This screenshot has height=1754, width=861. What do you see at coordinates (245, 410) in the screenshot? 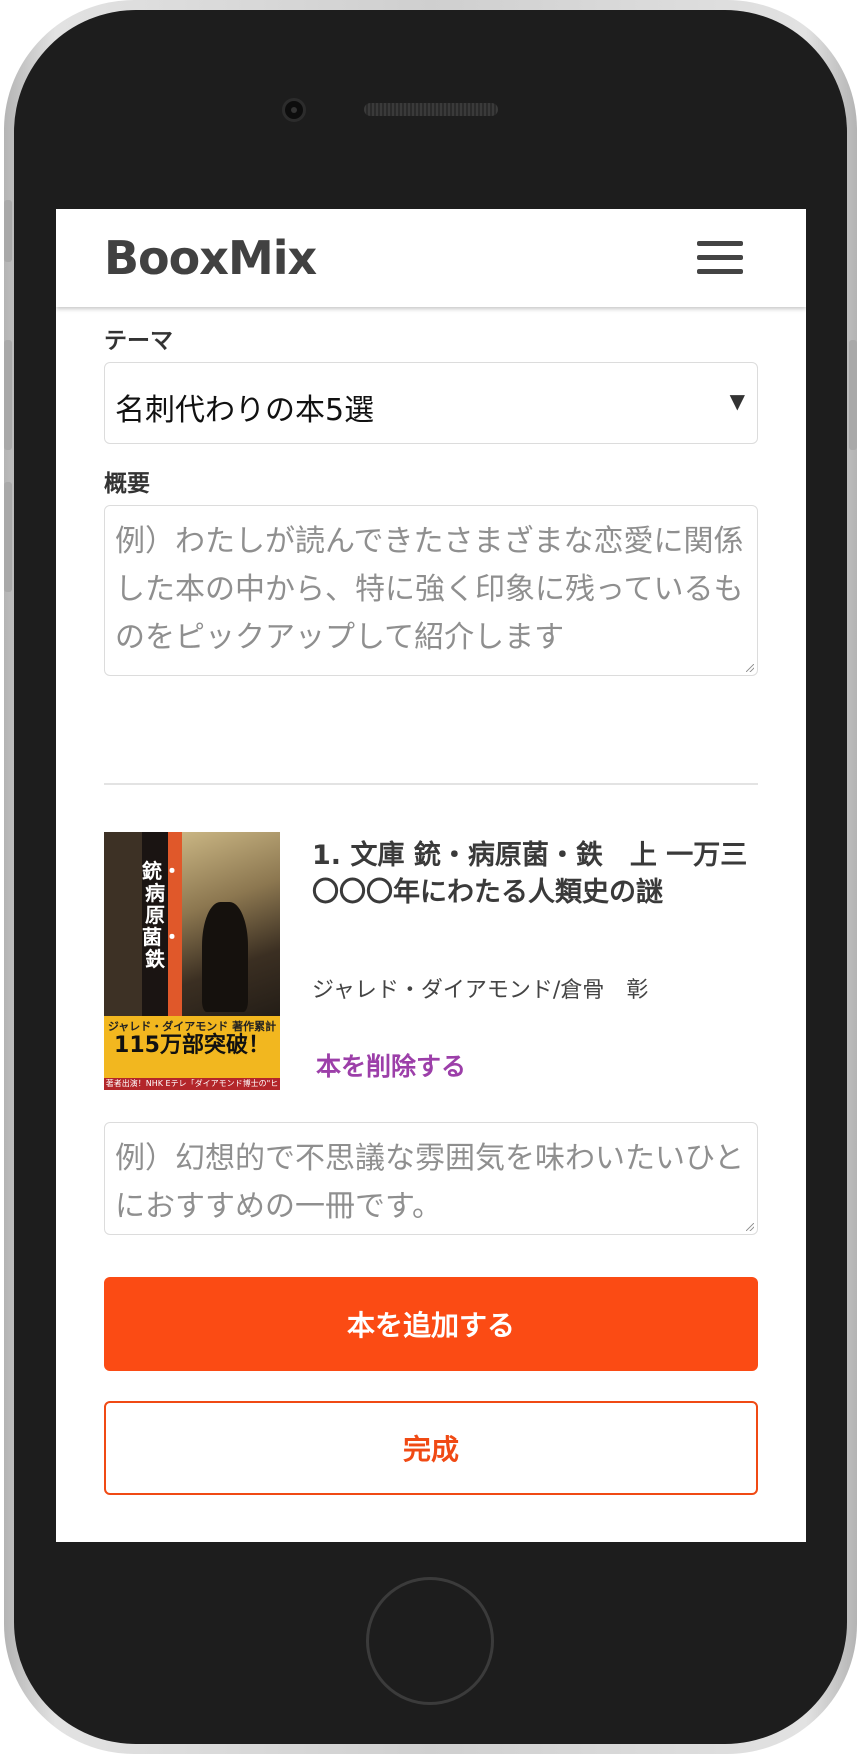
I see `theme-selected-value: 名刺代わりの本5選` at bounding box center [245, 410].